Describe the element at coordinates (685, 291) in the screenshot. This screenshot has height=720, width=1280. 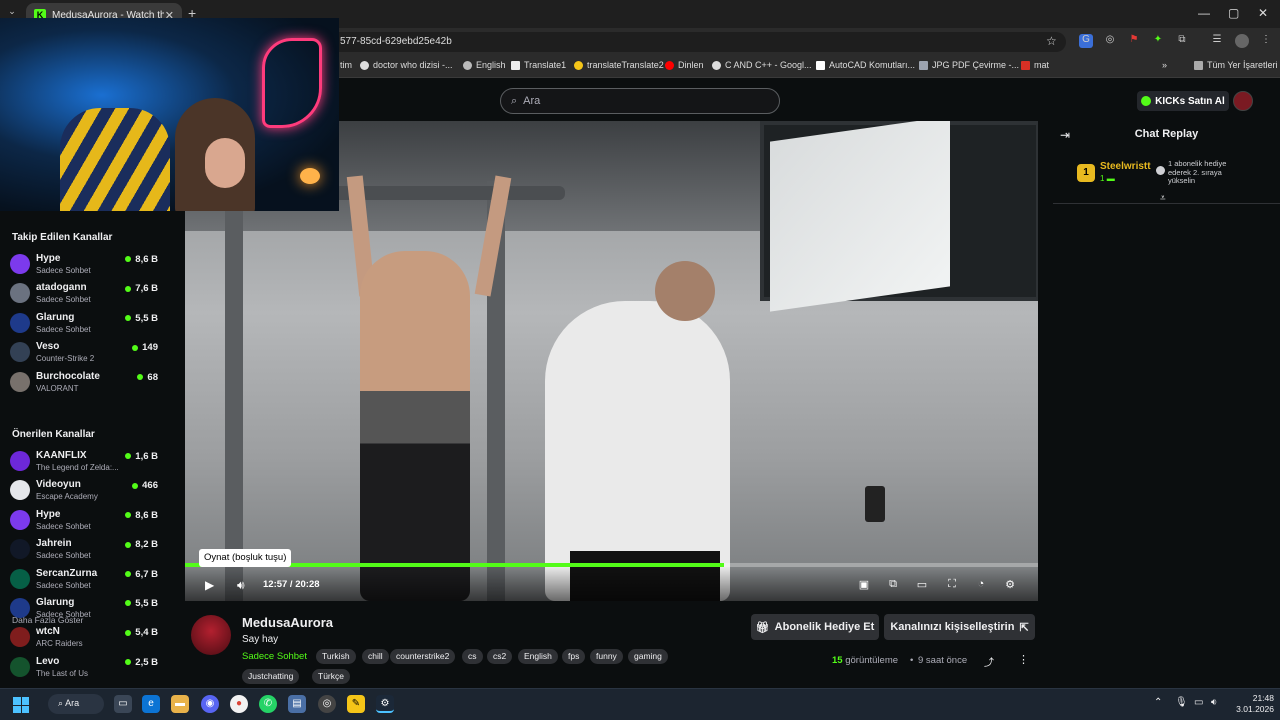
I see `video-frame` at that location.